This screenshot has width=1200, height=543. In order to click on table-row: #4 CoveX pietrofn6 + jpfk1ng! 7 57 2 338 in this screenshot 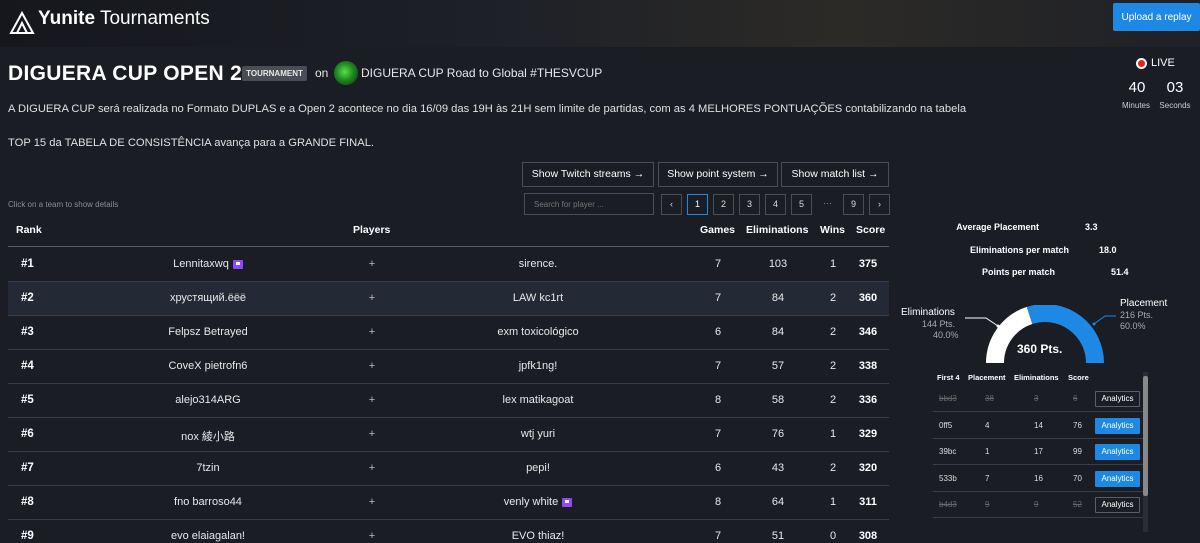, I will do `click(448, 367)`.